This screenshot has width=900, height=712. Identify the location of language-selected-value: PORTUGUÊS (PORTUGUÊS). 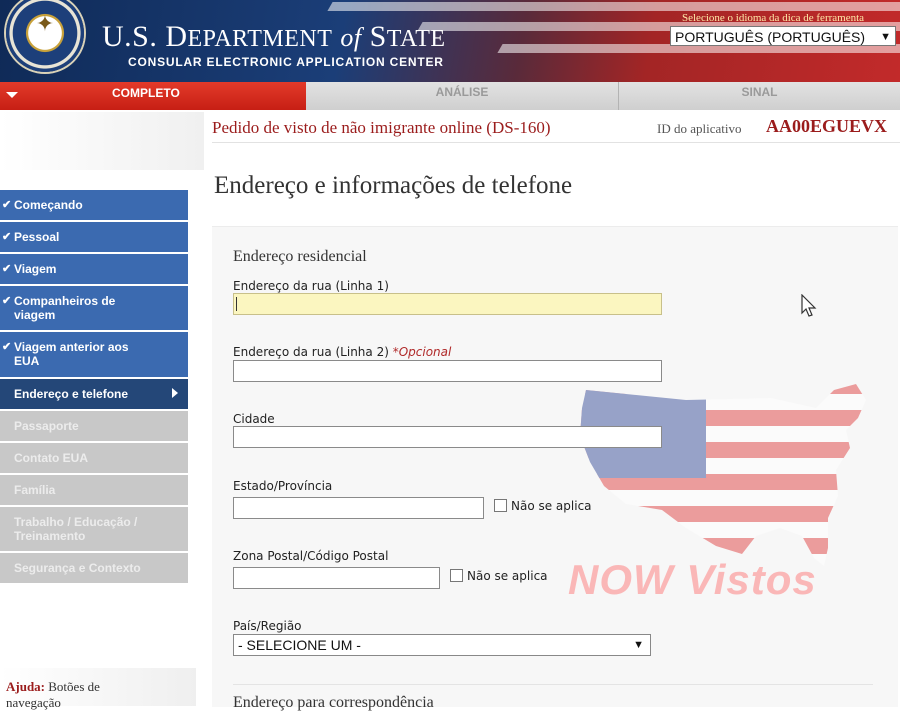
(770, 37).